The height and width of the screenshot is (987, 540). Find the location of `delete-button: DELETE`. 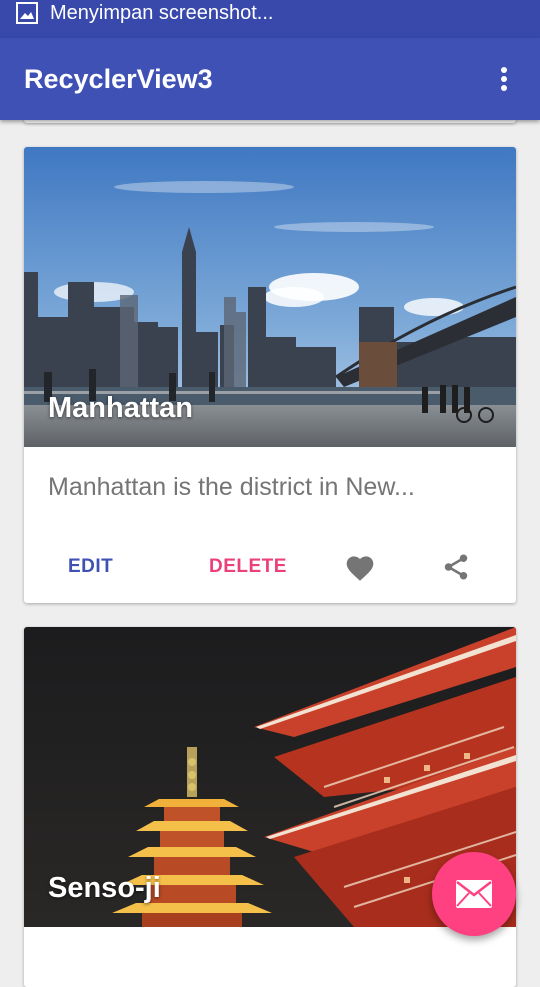

delete-button: DELETE is located at coordinates (248, 567).